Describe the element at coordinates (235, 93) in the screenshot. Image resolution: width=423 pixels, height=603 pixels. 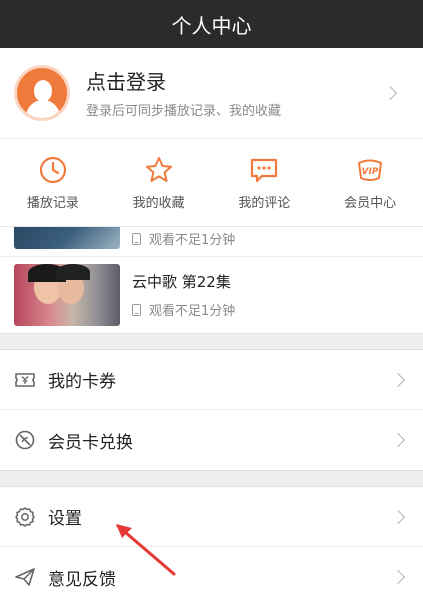
I see `login-text: 点击登录 登录后可同步播放记录、我的收藏` at that location.